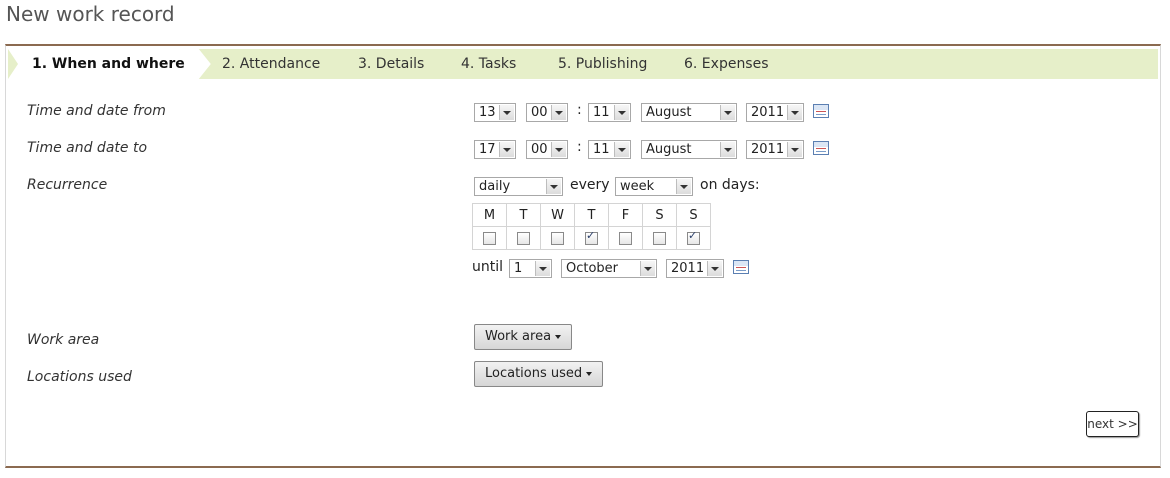 This screenshot has width=1170, height=478. Describe the element at coordinates (63, 340) in the screenshot. I see `work-area-label: Work area` at that location.